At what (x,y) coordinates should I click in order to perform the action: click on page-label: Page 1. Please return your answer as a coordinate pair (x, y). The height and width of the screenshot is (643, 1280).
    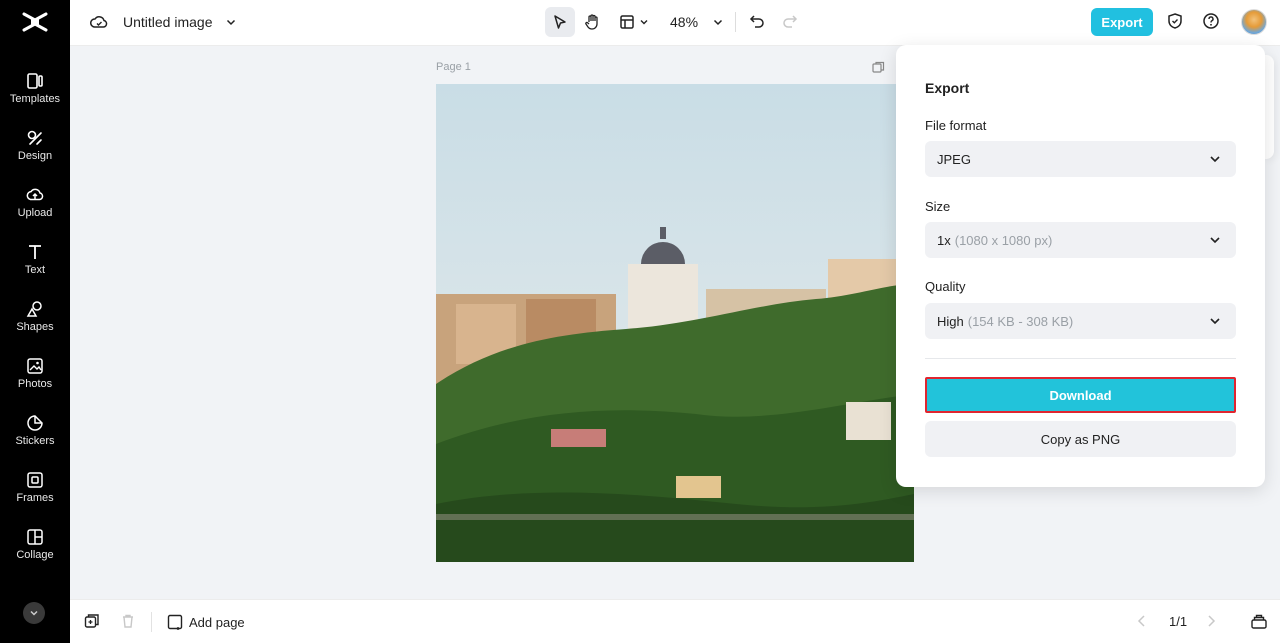
    Looking at the image, I should click on (453, 67).